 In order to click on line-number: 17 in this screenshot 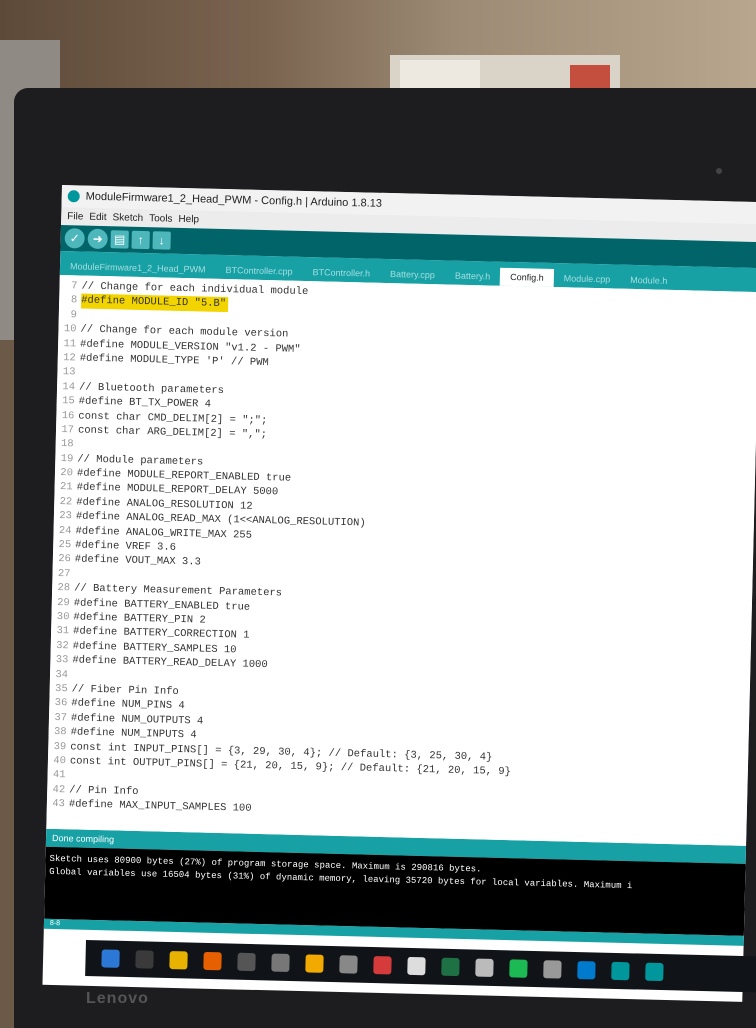, I will do `click(68, 430)`.